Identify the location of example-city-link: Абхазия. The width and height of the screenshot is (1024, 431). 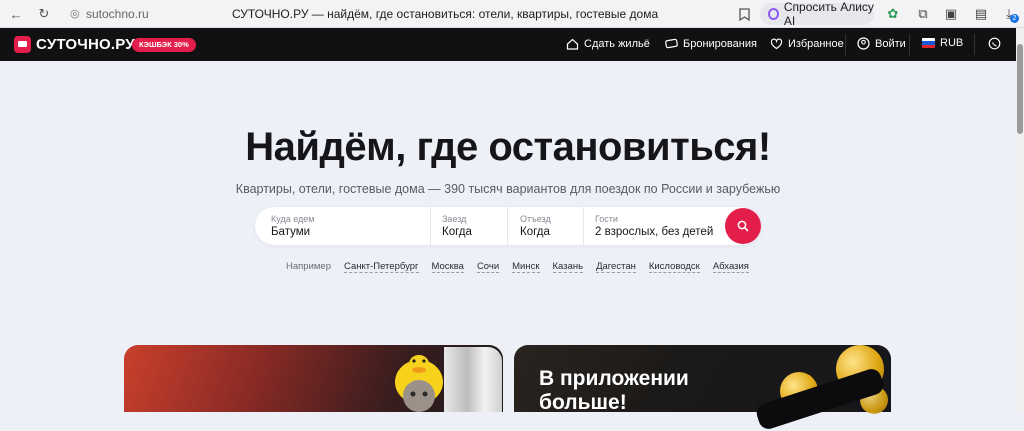
(730, 267).